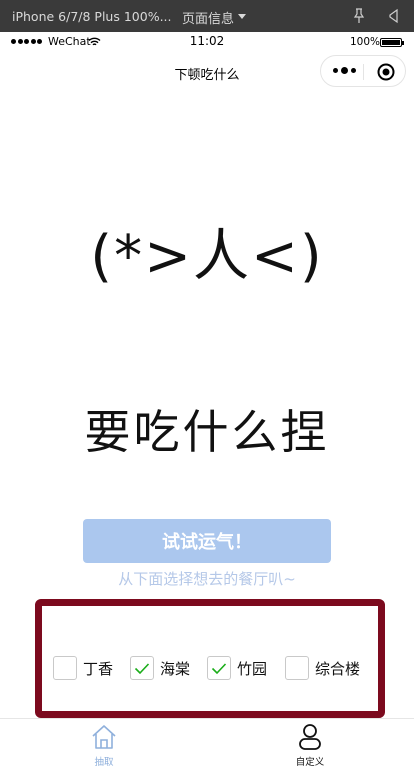 The height and width of the screenshot is (768, 414). I want to click on option-label: 综合楼, so click(338, 668).